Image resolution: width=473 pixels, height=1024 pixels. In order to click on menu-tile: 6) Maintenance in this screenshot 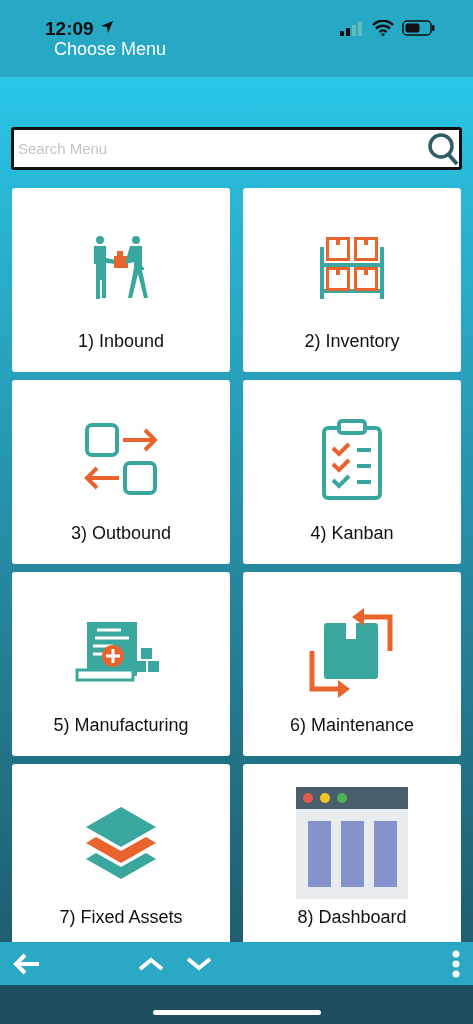, I will do `click(352, 664)`.